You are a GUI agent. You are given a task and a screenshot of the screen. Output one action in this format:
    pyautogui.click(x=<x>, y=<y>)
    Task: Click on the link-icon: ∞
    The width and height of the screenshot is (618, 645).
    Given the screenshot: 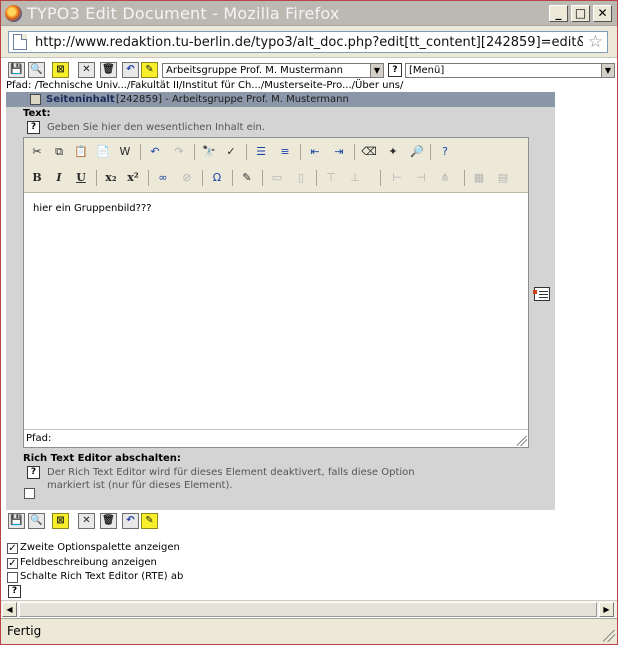 What is the action you would take?
    pyautogui.click(x=163, y=178)
    